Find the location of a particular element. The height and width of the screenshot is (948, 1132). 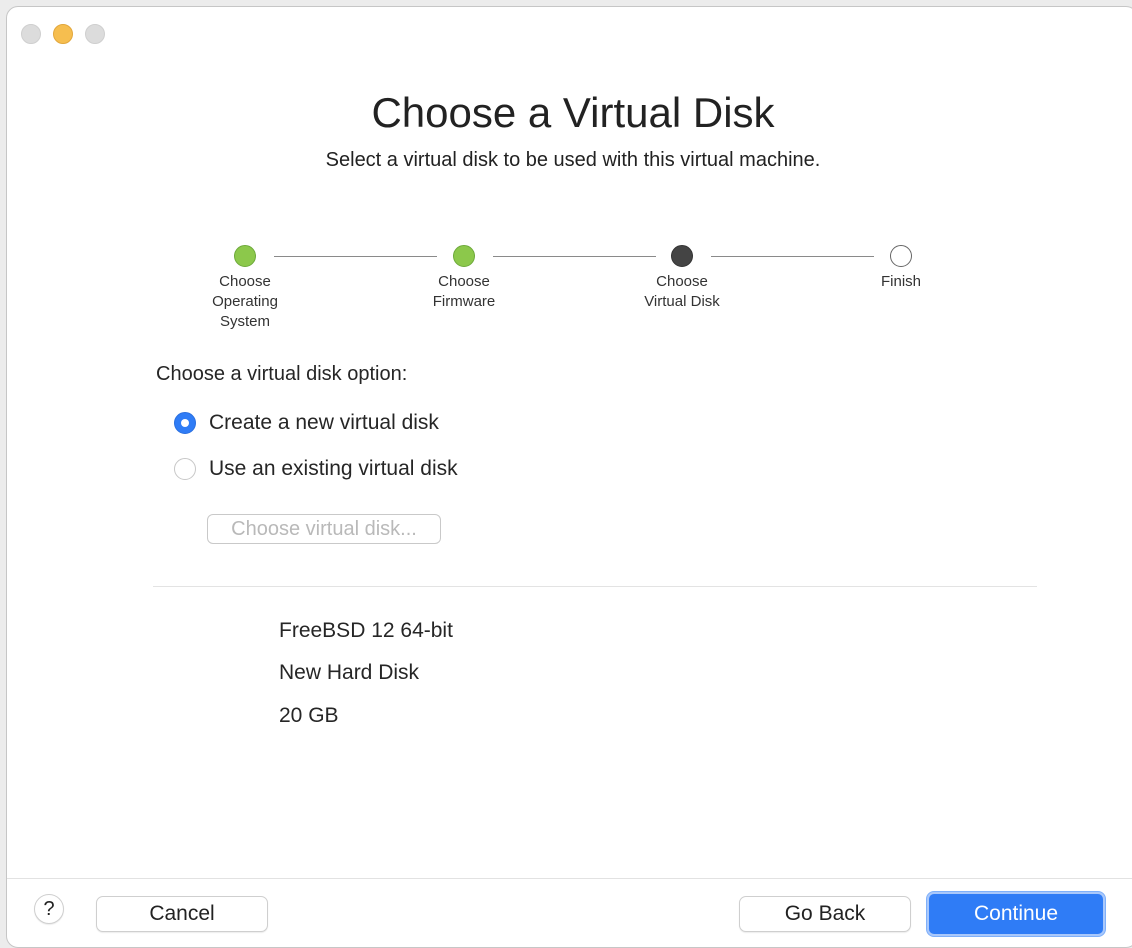

help-button: ? is located at coordinates (49, 909).